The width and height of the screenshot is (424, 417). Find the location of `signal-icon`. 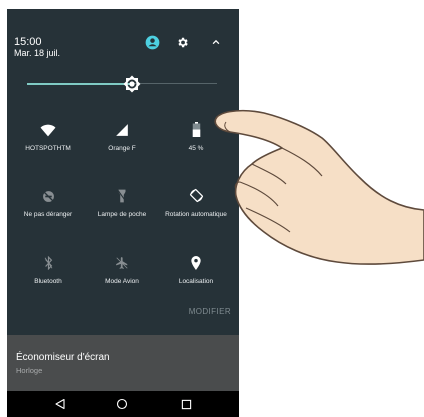

signal-icon is located at coordinates (122, 128).